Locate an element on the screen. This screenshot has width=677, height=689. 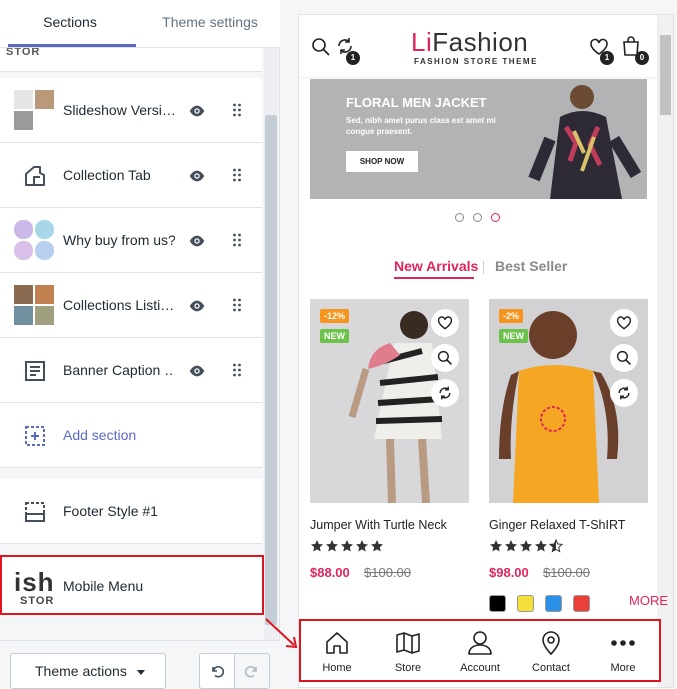
product-name: Jumper With Turtle Neck is located at coordinates (378, 525).